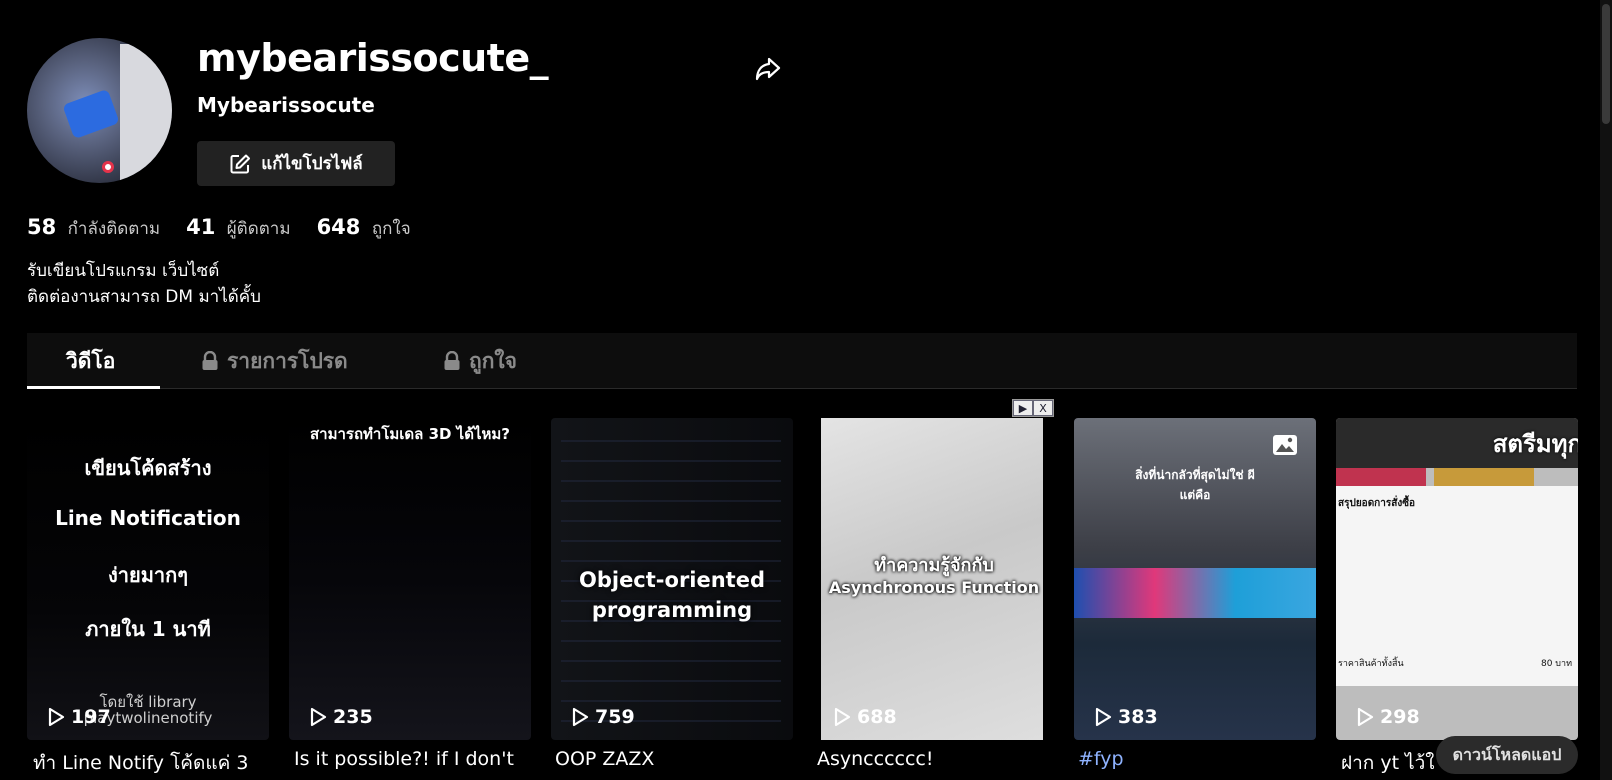 The image size is (1612, 780). Describe the element at coordinates (42, 227) in the screenshot. I see `following-count: 58` at that location.